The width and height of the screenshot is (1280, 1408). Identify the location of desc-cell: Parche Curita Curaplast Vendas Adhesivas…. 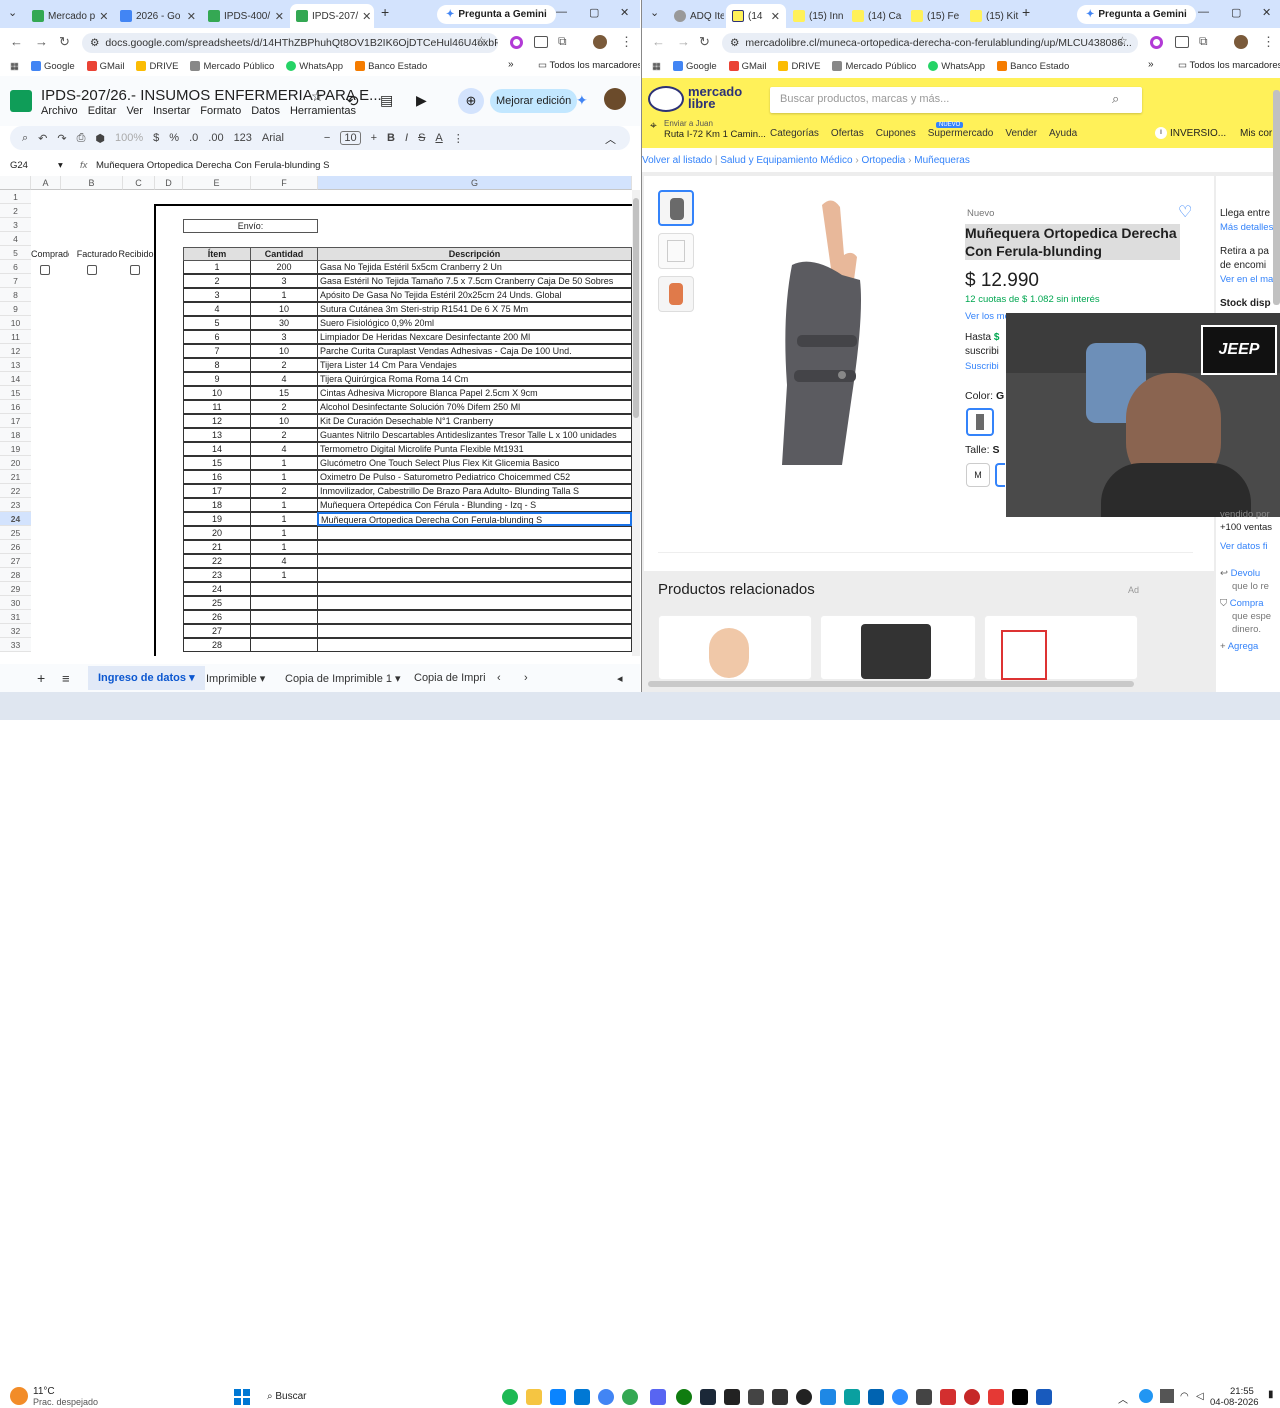
(474, 351).